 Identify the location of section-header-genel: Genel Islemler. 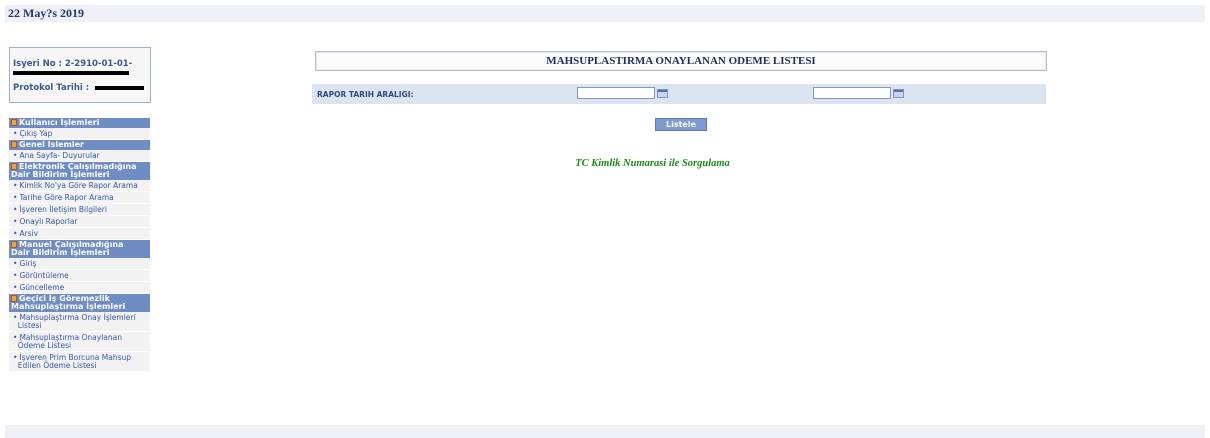
(79, 145).